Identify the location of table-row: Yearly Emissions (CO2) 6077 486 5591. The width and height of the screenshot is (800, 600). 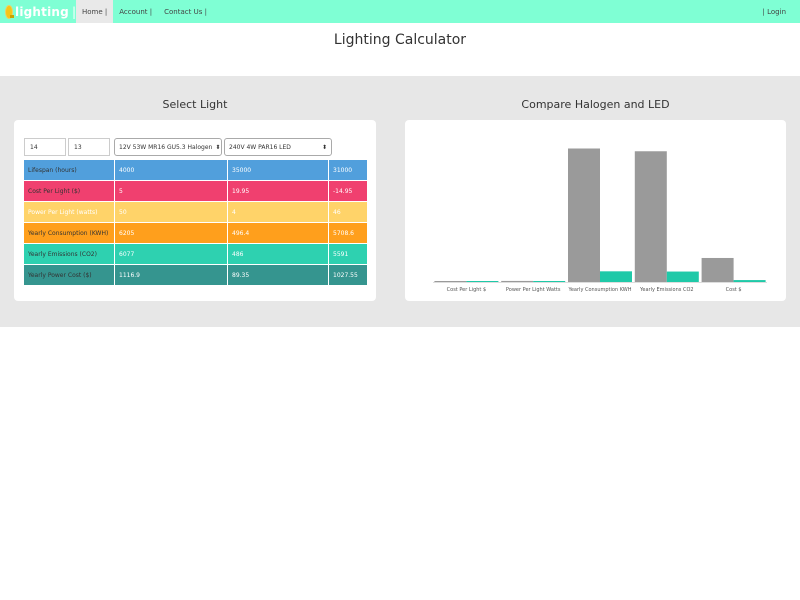
(195, 254).